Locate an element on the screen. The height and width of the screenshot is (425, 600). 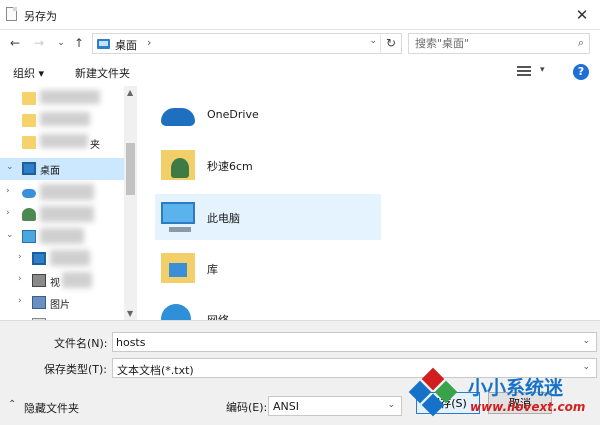
new-folder-button: 新建文件夹 is located at coordinates (102, 73).